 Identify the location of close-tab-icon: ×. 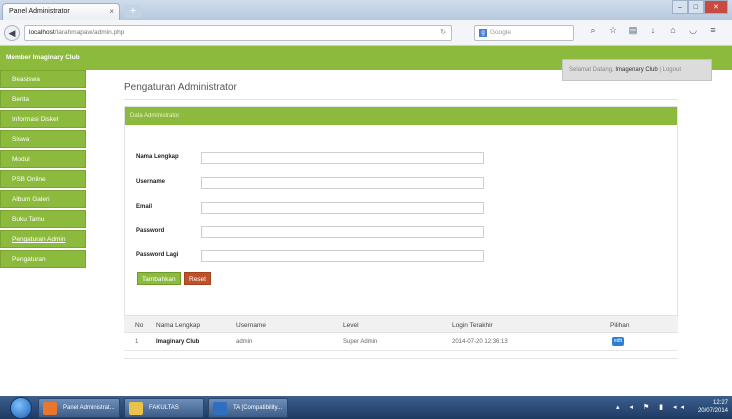
(111, 11).